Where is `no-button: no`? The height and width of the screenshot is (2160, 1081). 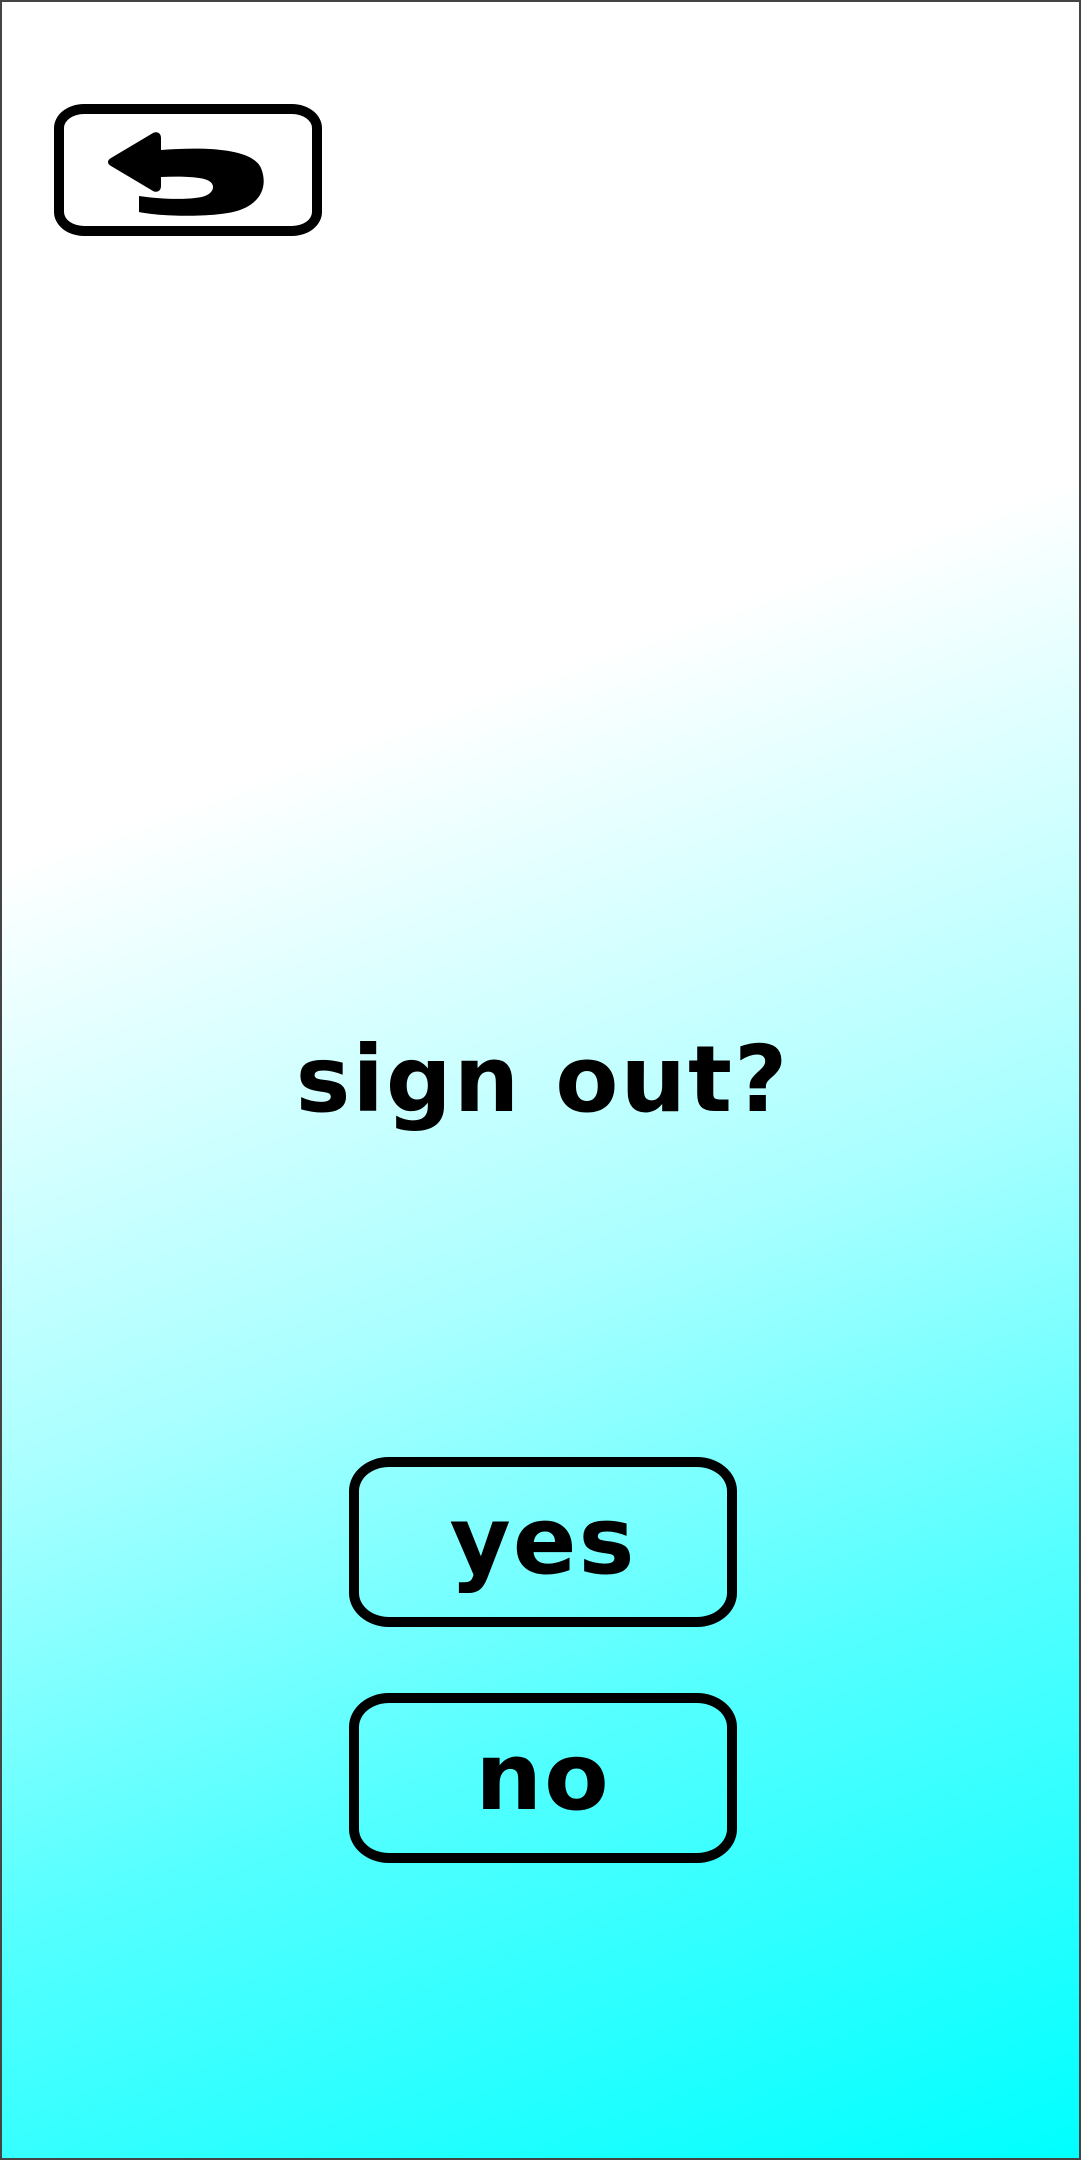
no-button: no is located at coordinates (543, 1778).